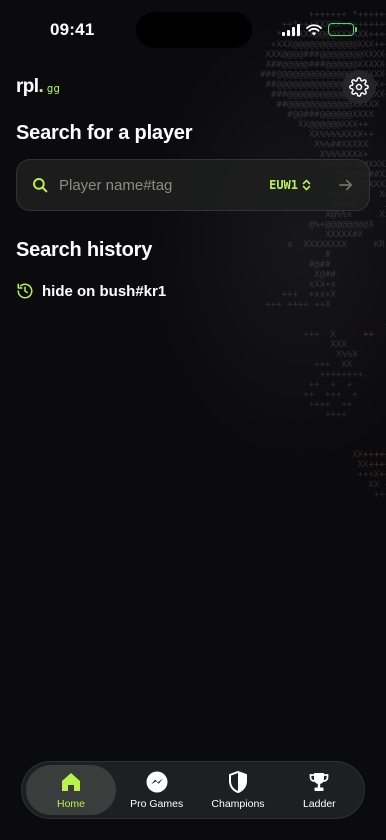 The width and height of the screenshot is (386, 840). Describe the element at coordinates (27, 86) in the screenshot. I see `logo-wordmark: rpl` at that location.